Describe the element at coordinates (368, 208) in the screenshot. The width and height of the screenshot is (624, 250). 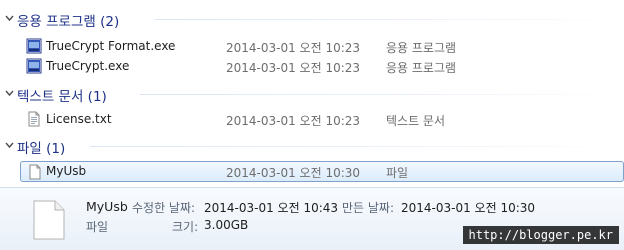
I see `created-date-label: 만든 날짜:` at that location.